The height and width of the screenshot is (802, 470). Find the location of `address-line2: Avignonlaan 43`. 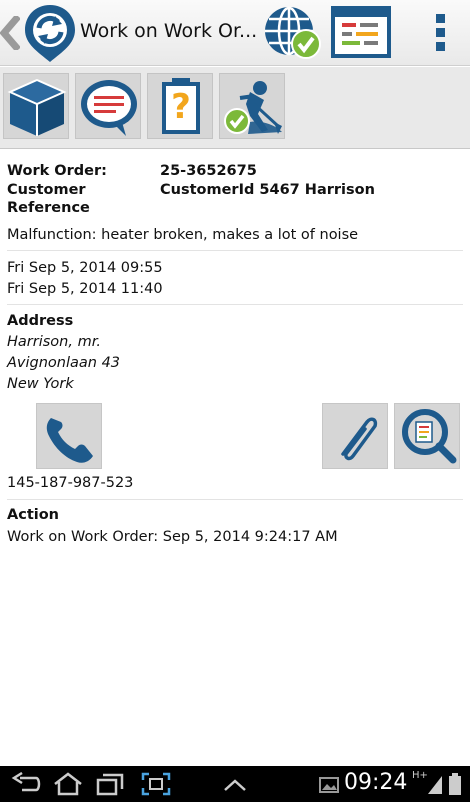

address-line2: Avignonlaan 43 is located at coordinates (64, 363).